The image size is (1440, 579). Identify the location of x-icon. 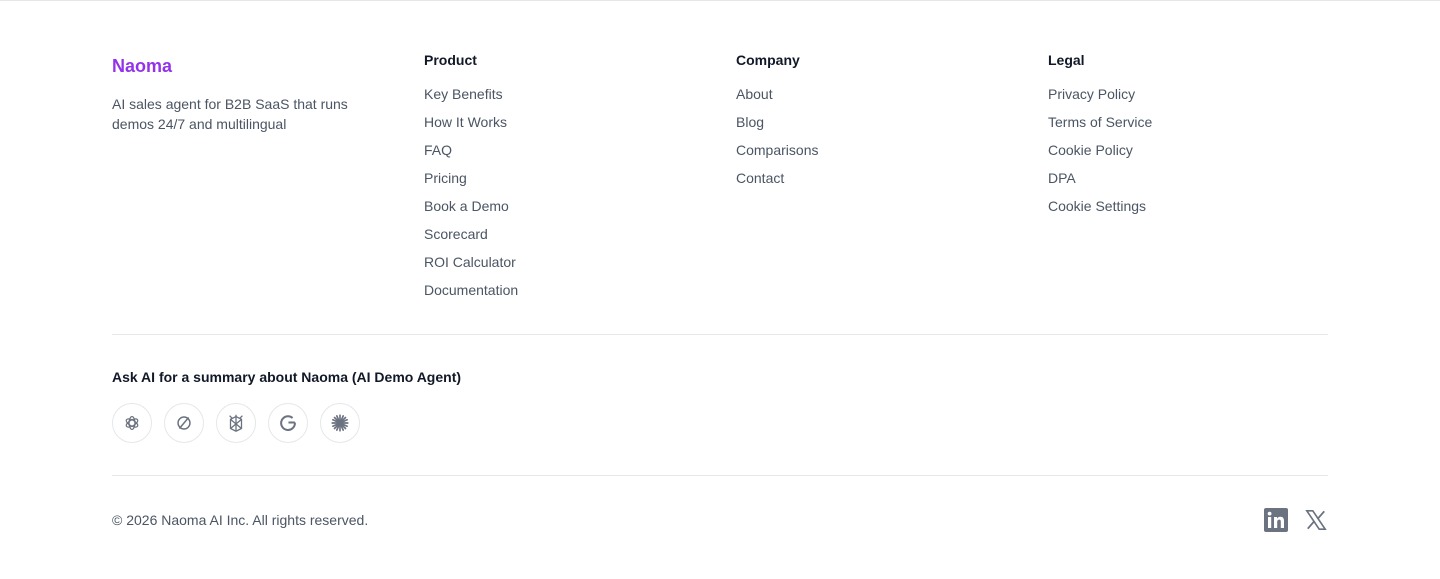
(1316, 520).